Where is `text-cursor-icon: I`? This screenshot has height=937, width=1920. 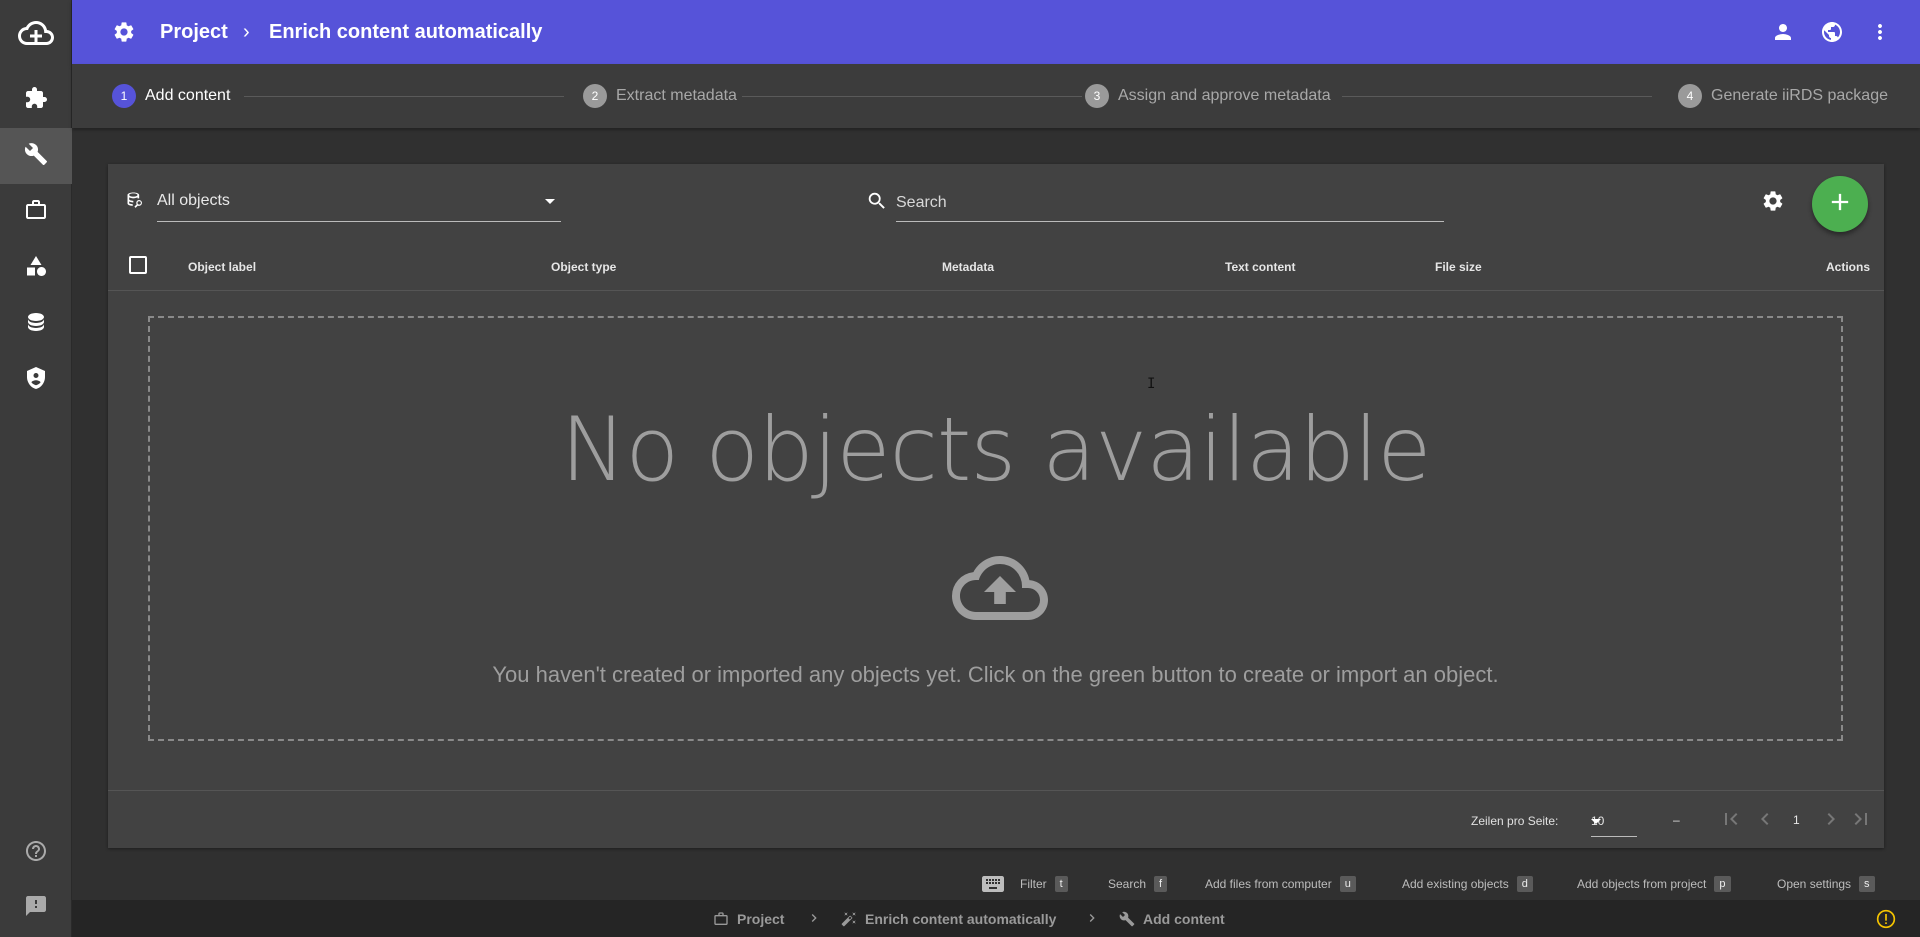
text-cursor-icon: I is located at coordinates (1151, 384).